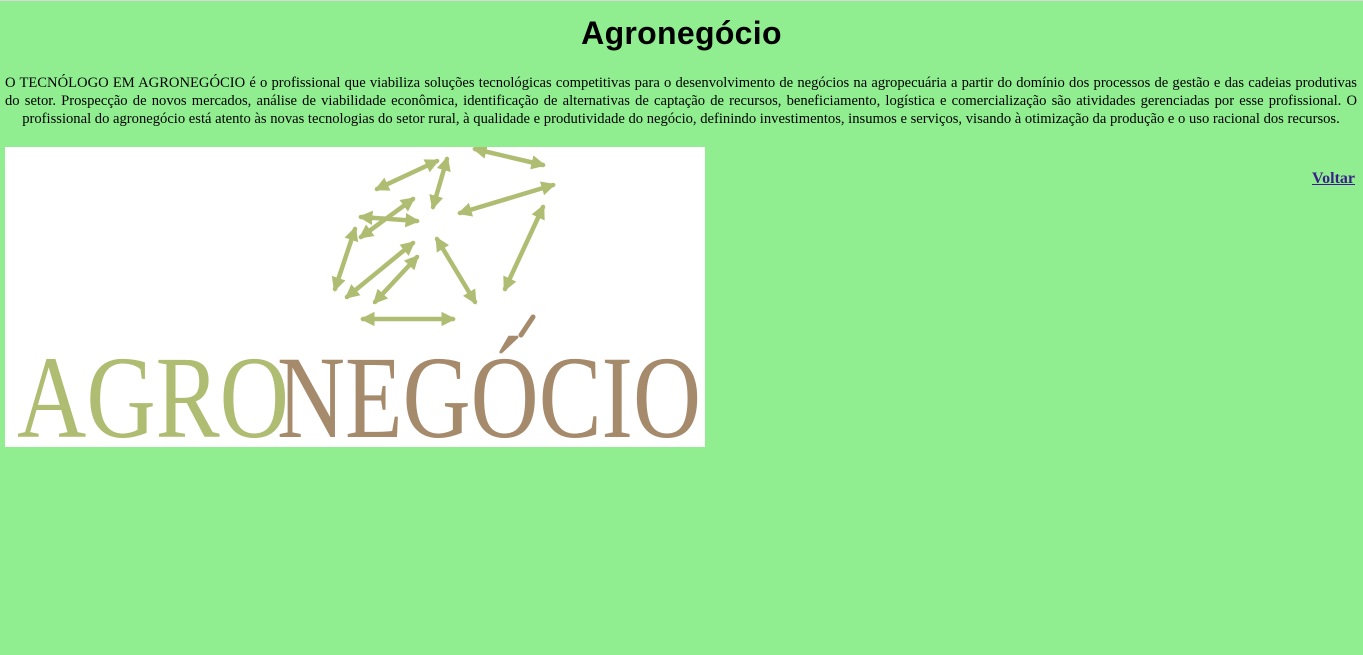 This screenshot has width=1363, height=655. I want to click on logo-text-negocio: NEGÓCIO, so click(489, 389).